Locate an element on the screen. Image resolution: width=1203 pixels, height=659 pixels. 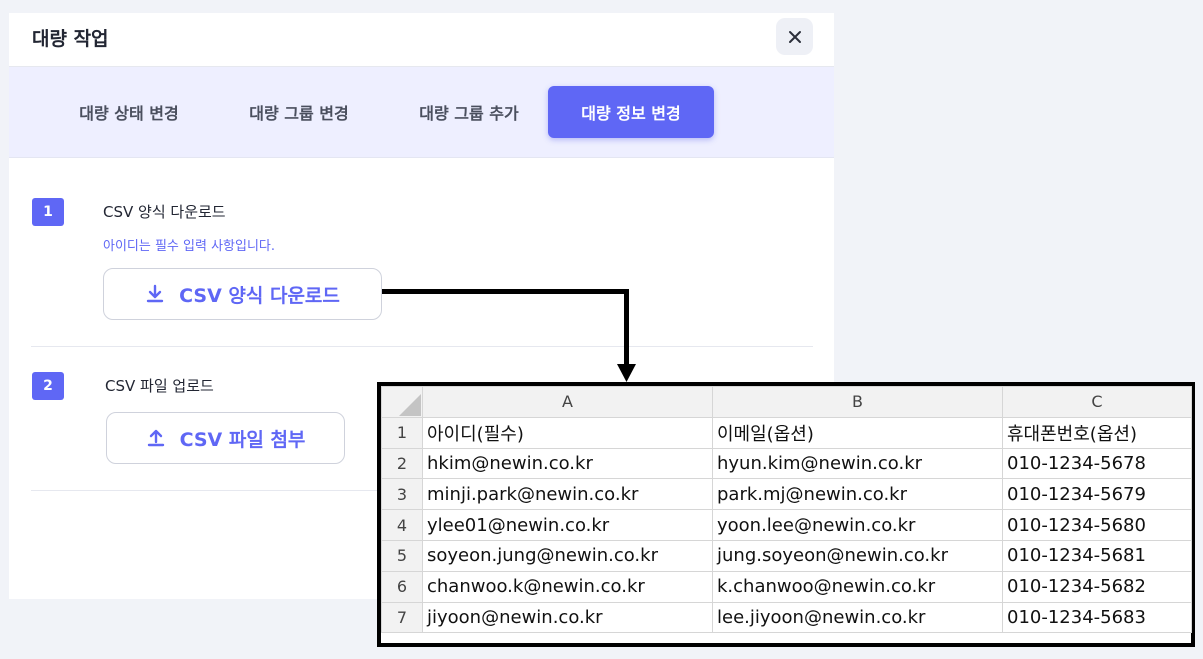
column-header-a: A is located at coordinates (567, 402).